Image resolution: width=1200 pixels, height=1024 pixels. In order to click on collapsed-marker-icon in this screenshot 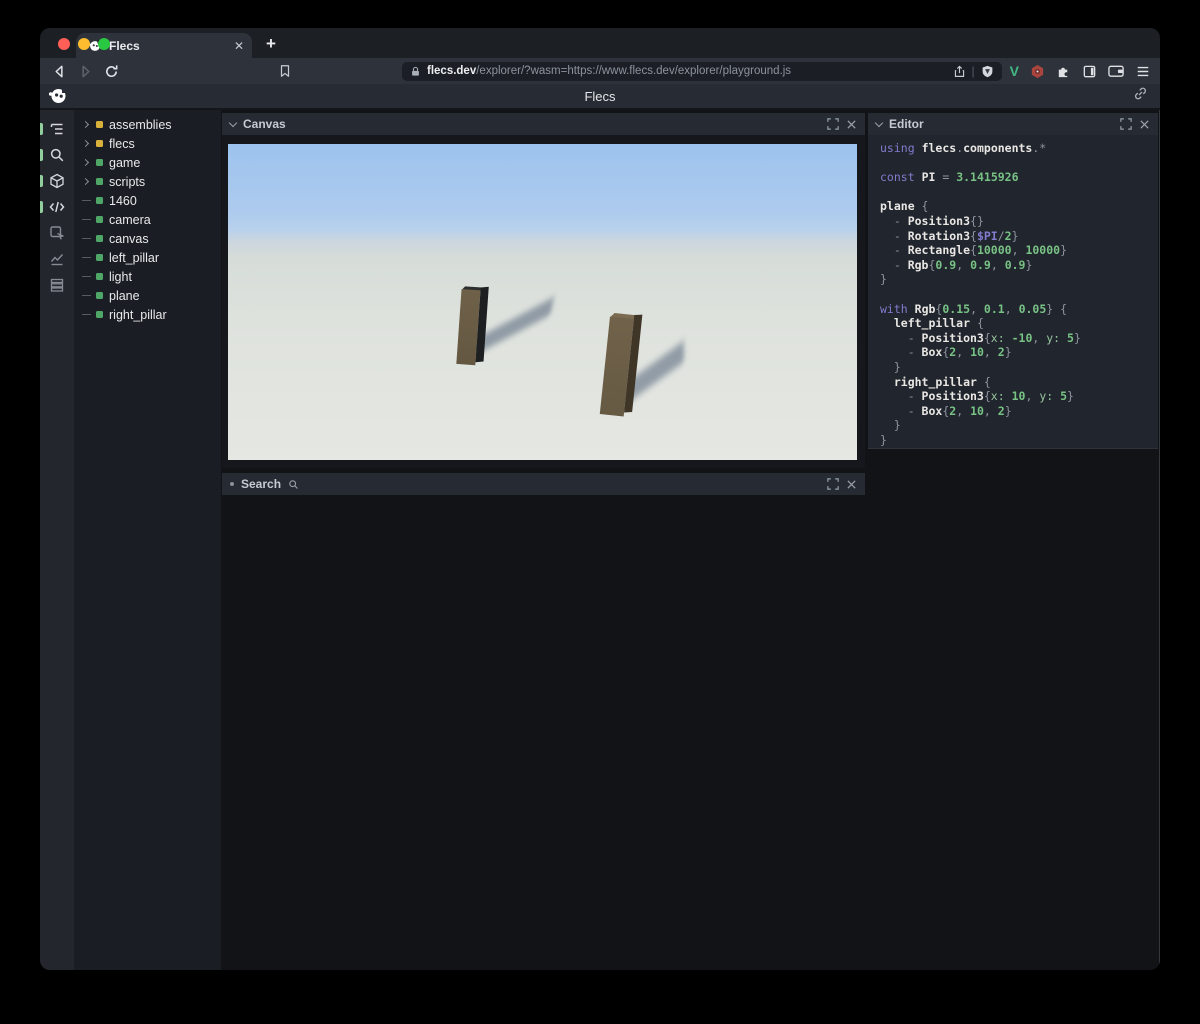, I will do `click(232, 484)`.